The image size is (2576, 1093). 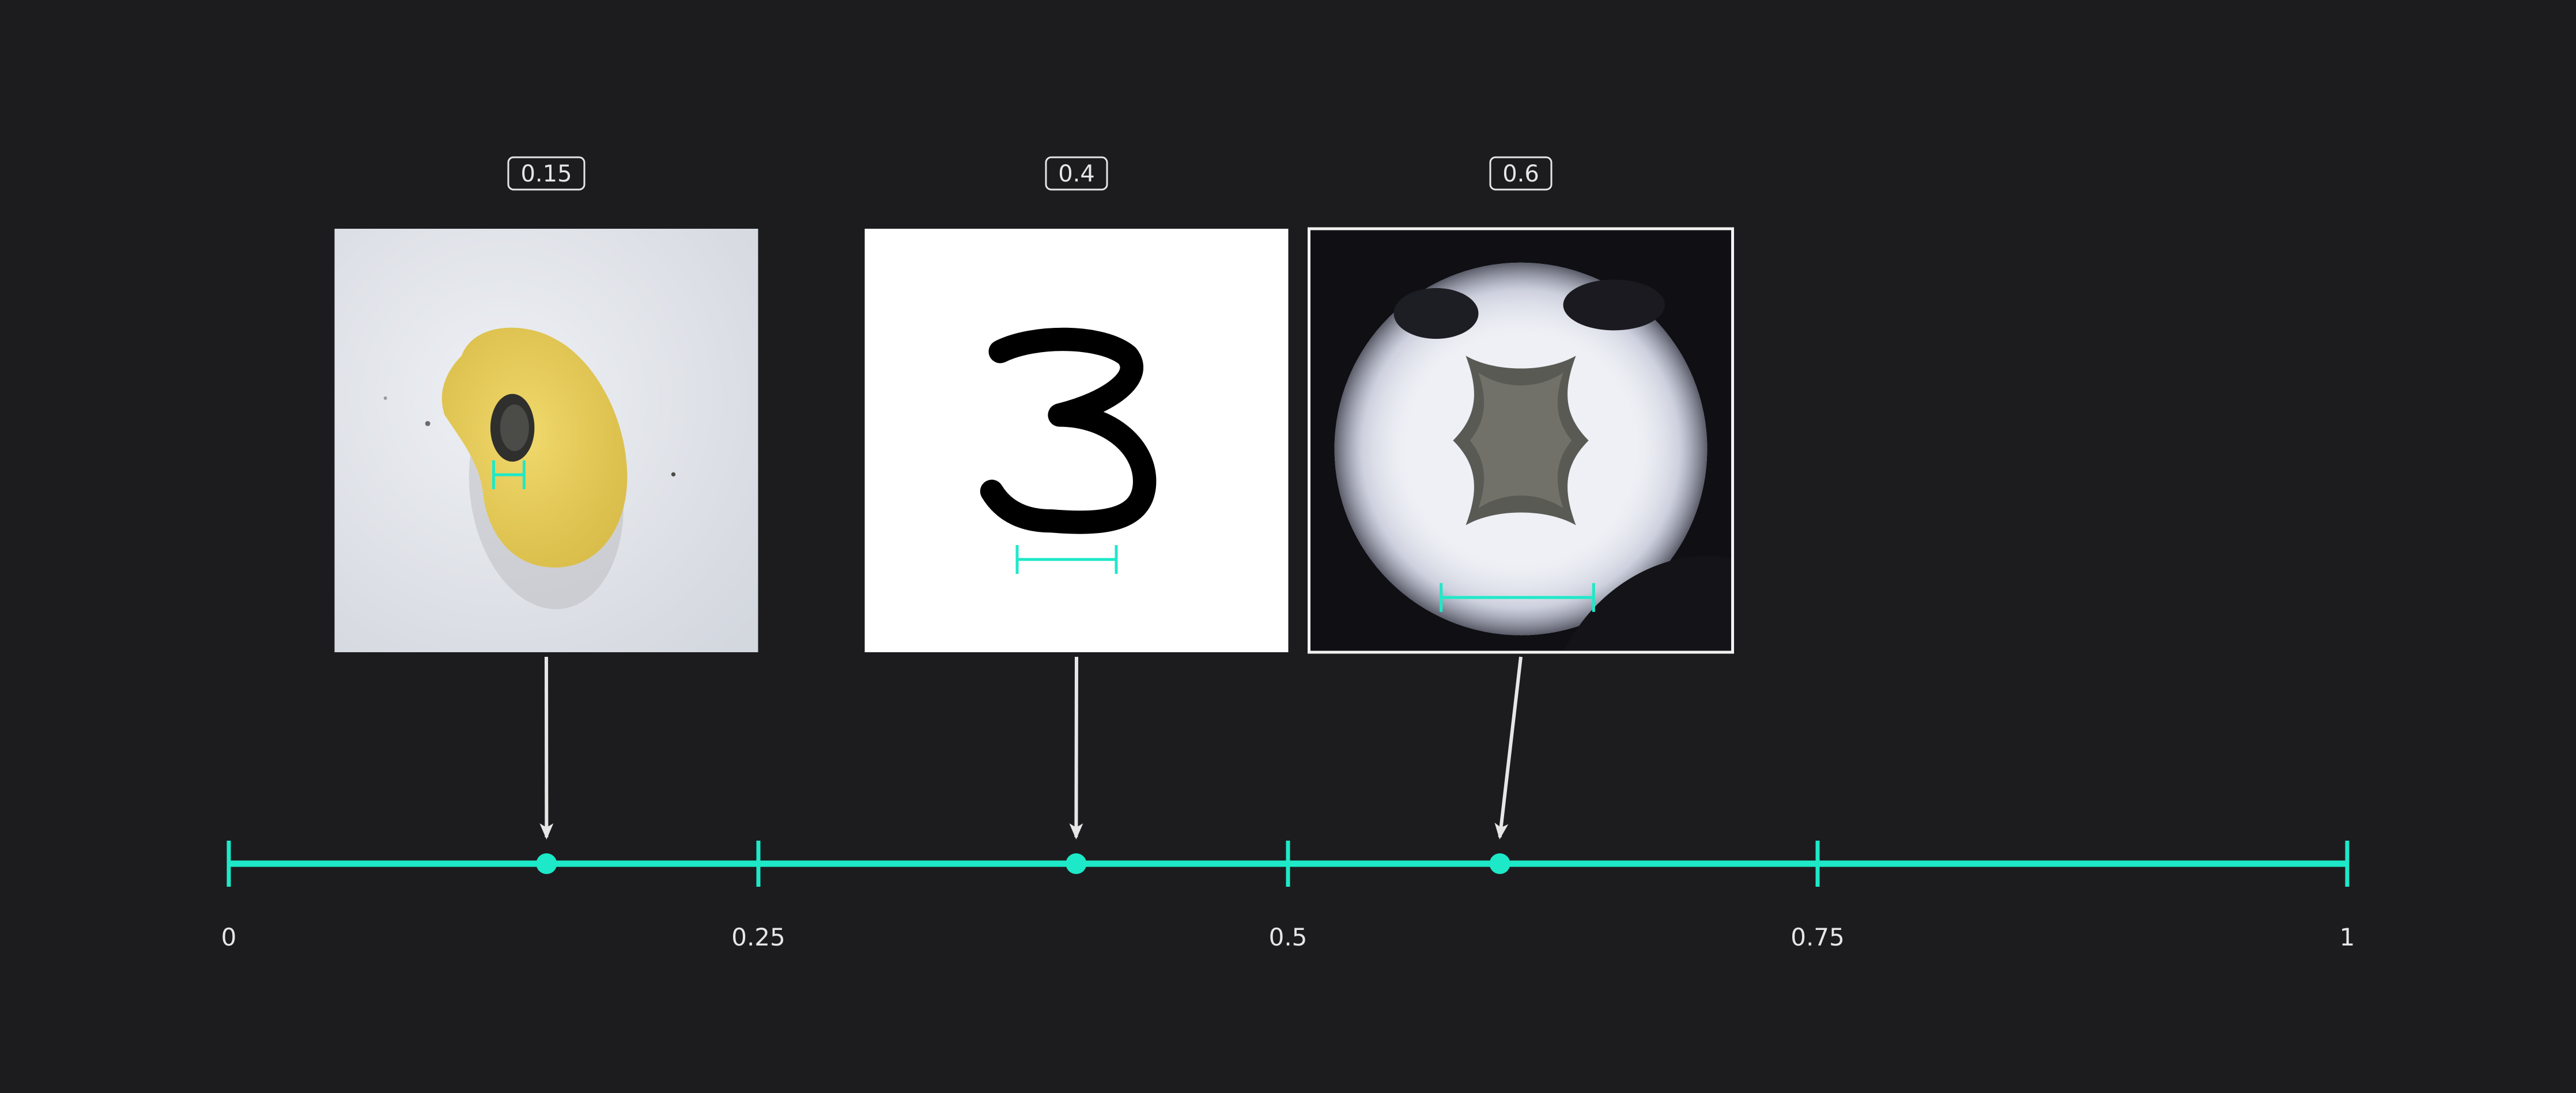 I want to click on value-badge: 0.6, so click(x=1521, y=173).